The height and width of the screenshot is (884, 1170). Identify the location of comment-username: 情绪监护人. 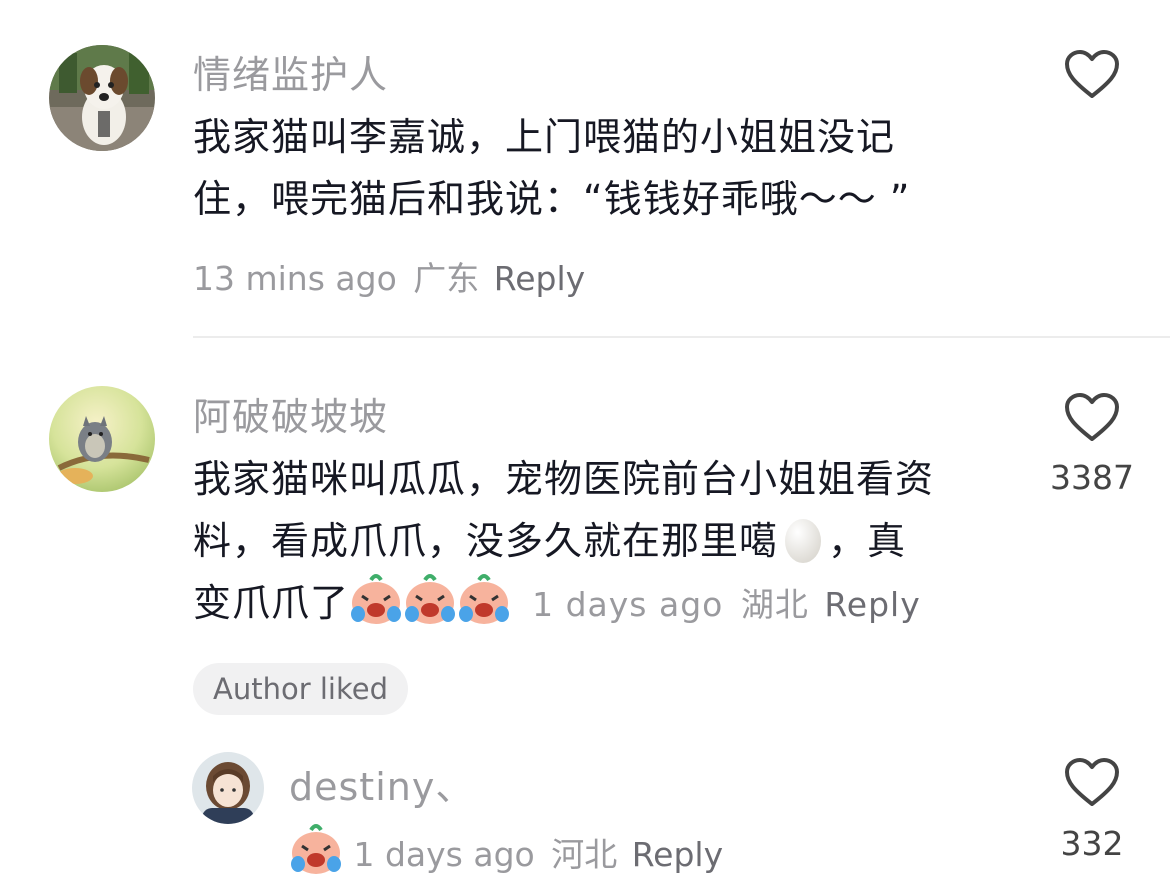
(290, 71).